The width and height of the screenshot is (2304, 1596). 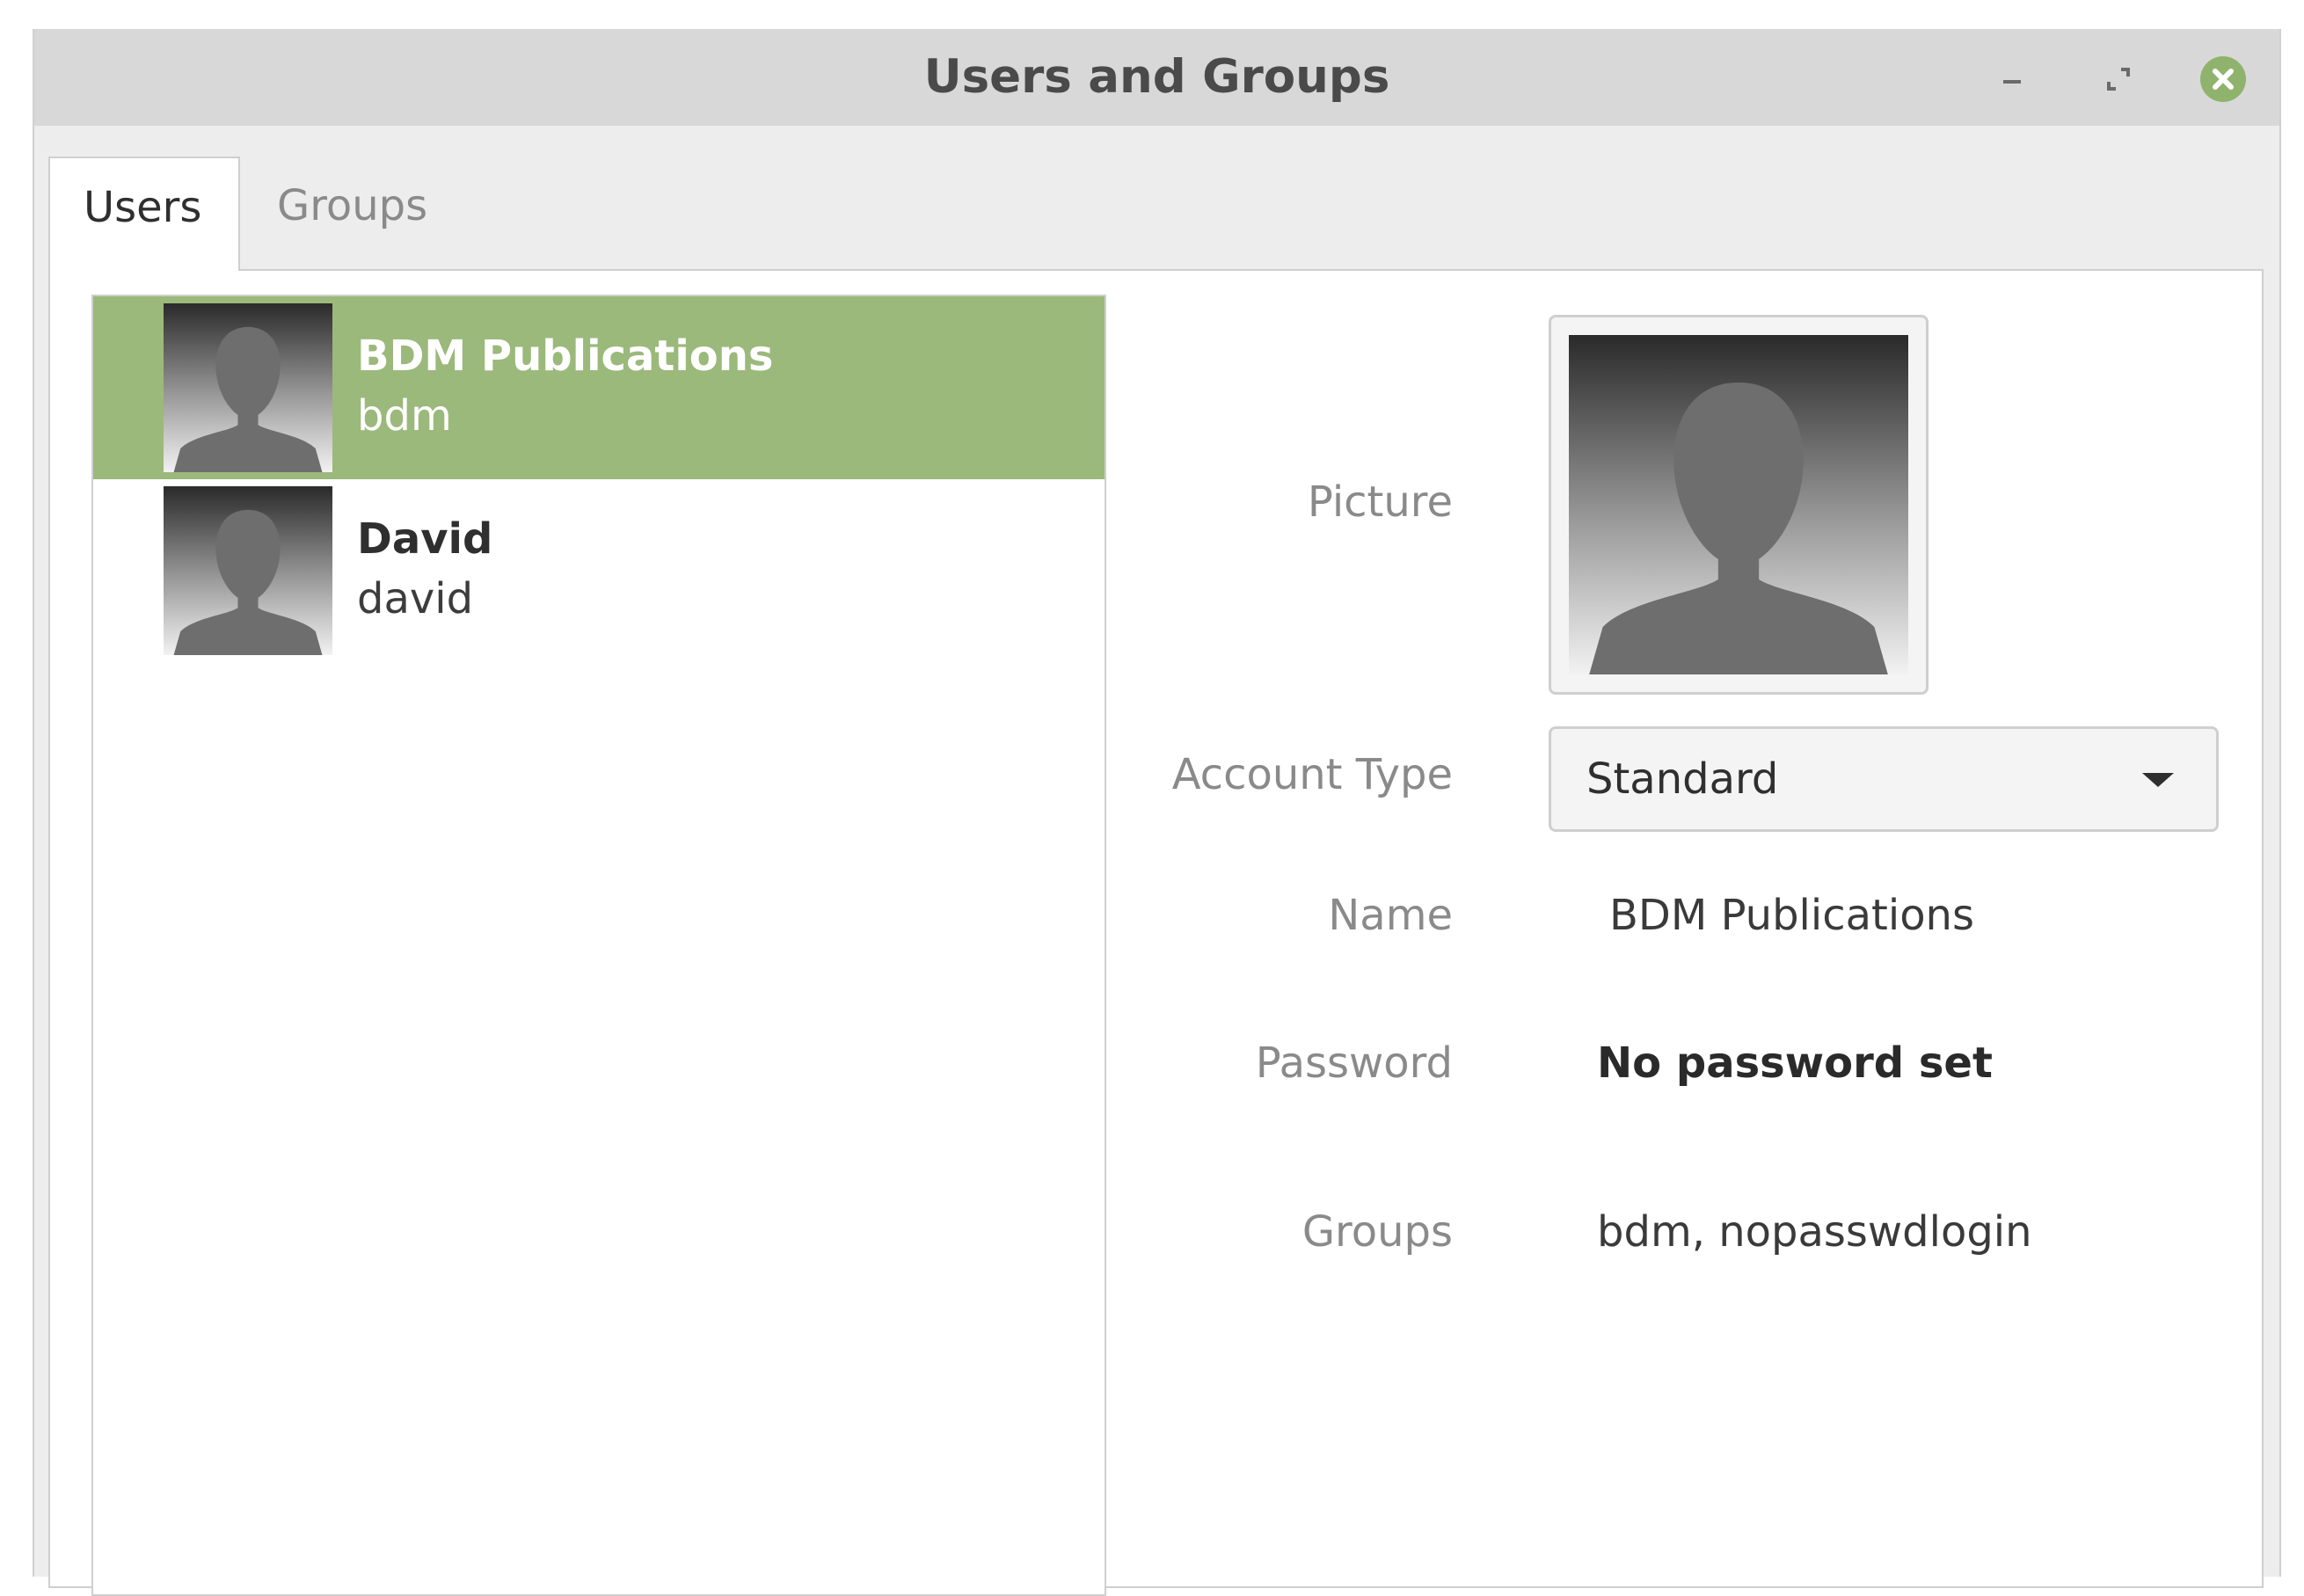 What do you see at coordinates (2118, 79) in the screenshot?
I see `maximize-icon` at bounding box center [2118, 79].